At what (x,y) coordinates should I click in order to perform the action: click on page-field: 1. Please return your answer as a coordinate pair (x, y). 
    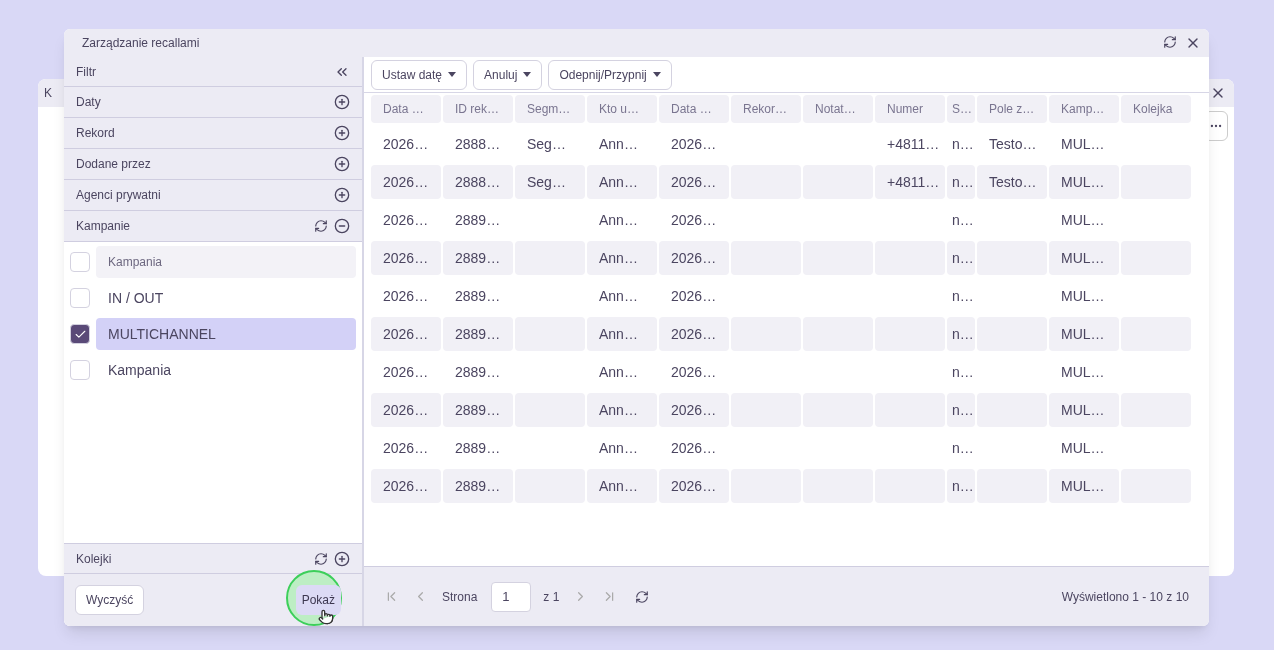
    Looking at the image, I should click on (511, 596).